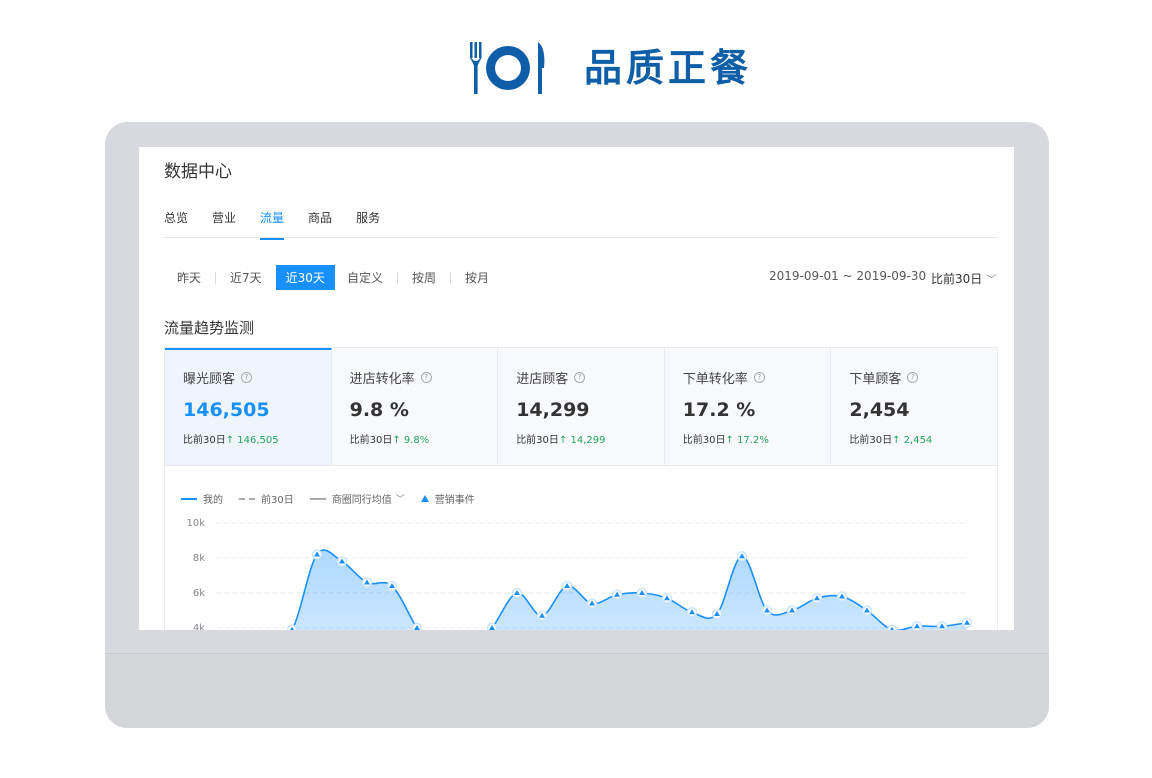 Image resolution: width=1152 pixels, height=778 pixels. Describe the element at coordinates (668, 68) in the screenshot. I see `brand-name: 品质正餐` at that location.